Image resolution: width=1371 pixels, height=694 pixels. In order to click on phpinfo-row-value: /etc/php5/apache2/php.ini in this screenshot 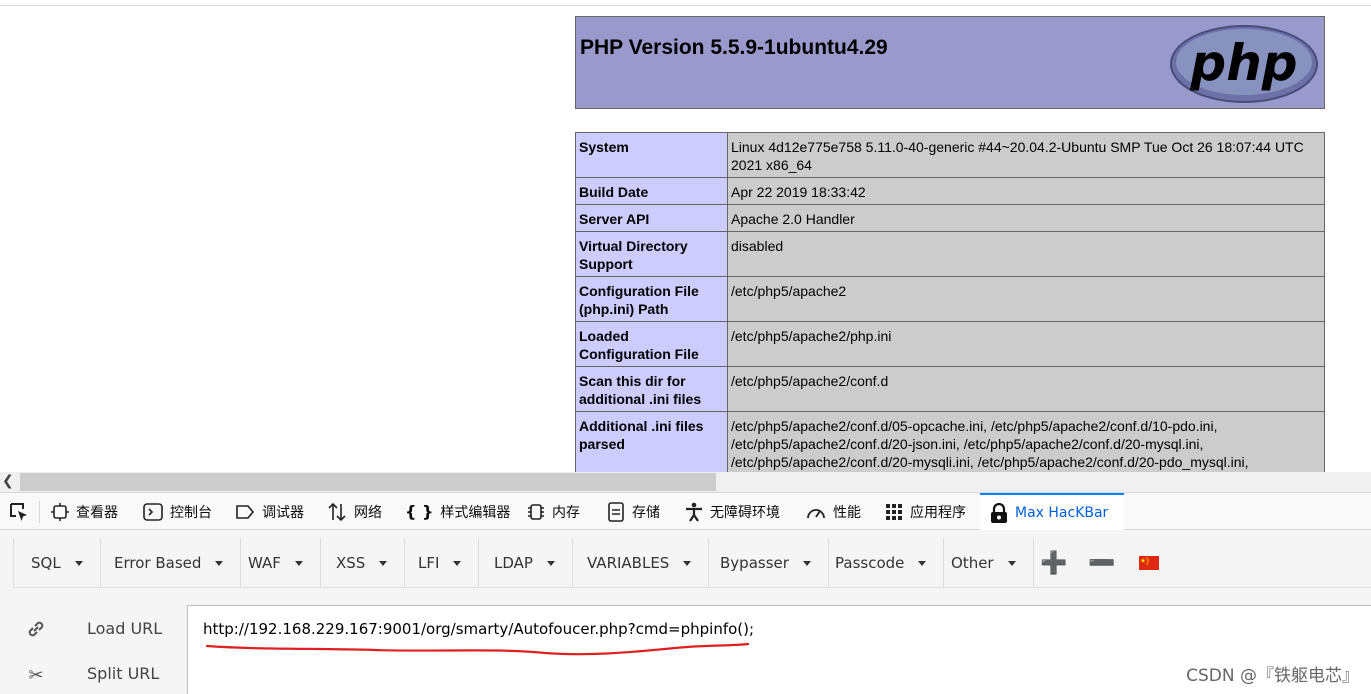, I will do `click(1026, 344)`.